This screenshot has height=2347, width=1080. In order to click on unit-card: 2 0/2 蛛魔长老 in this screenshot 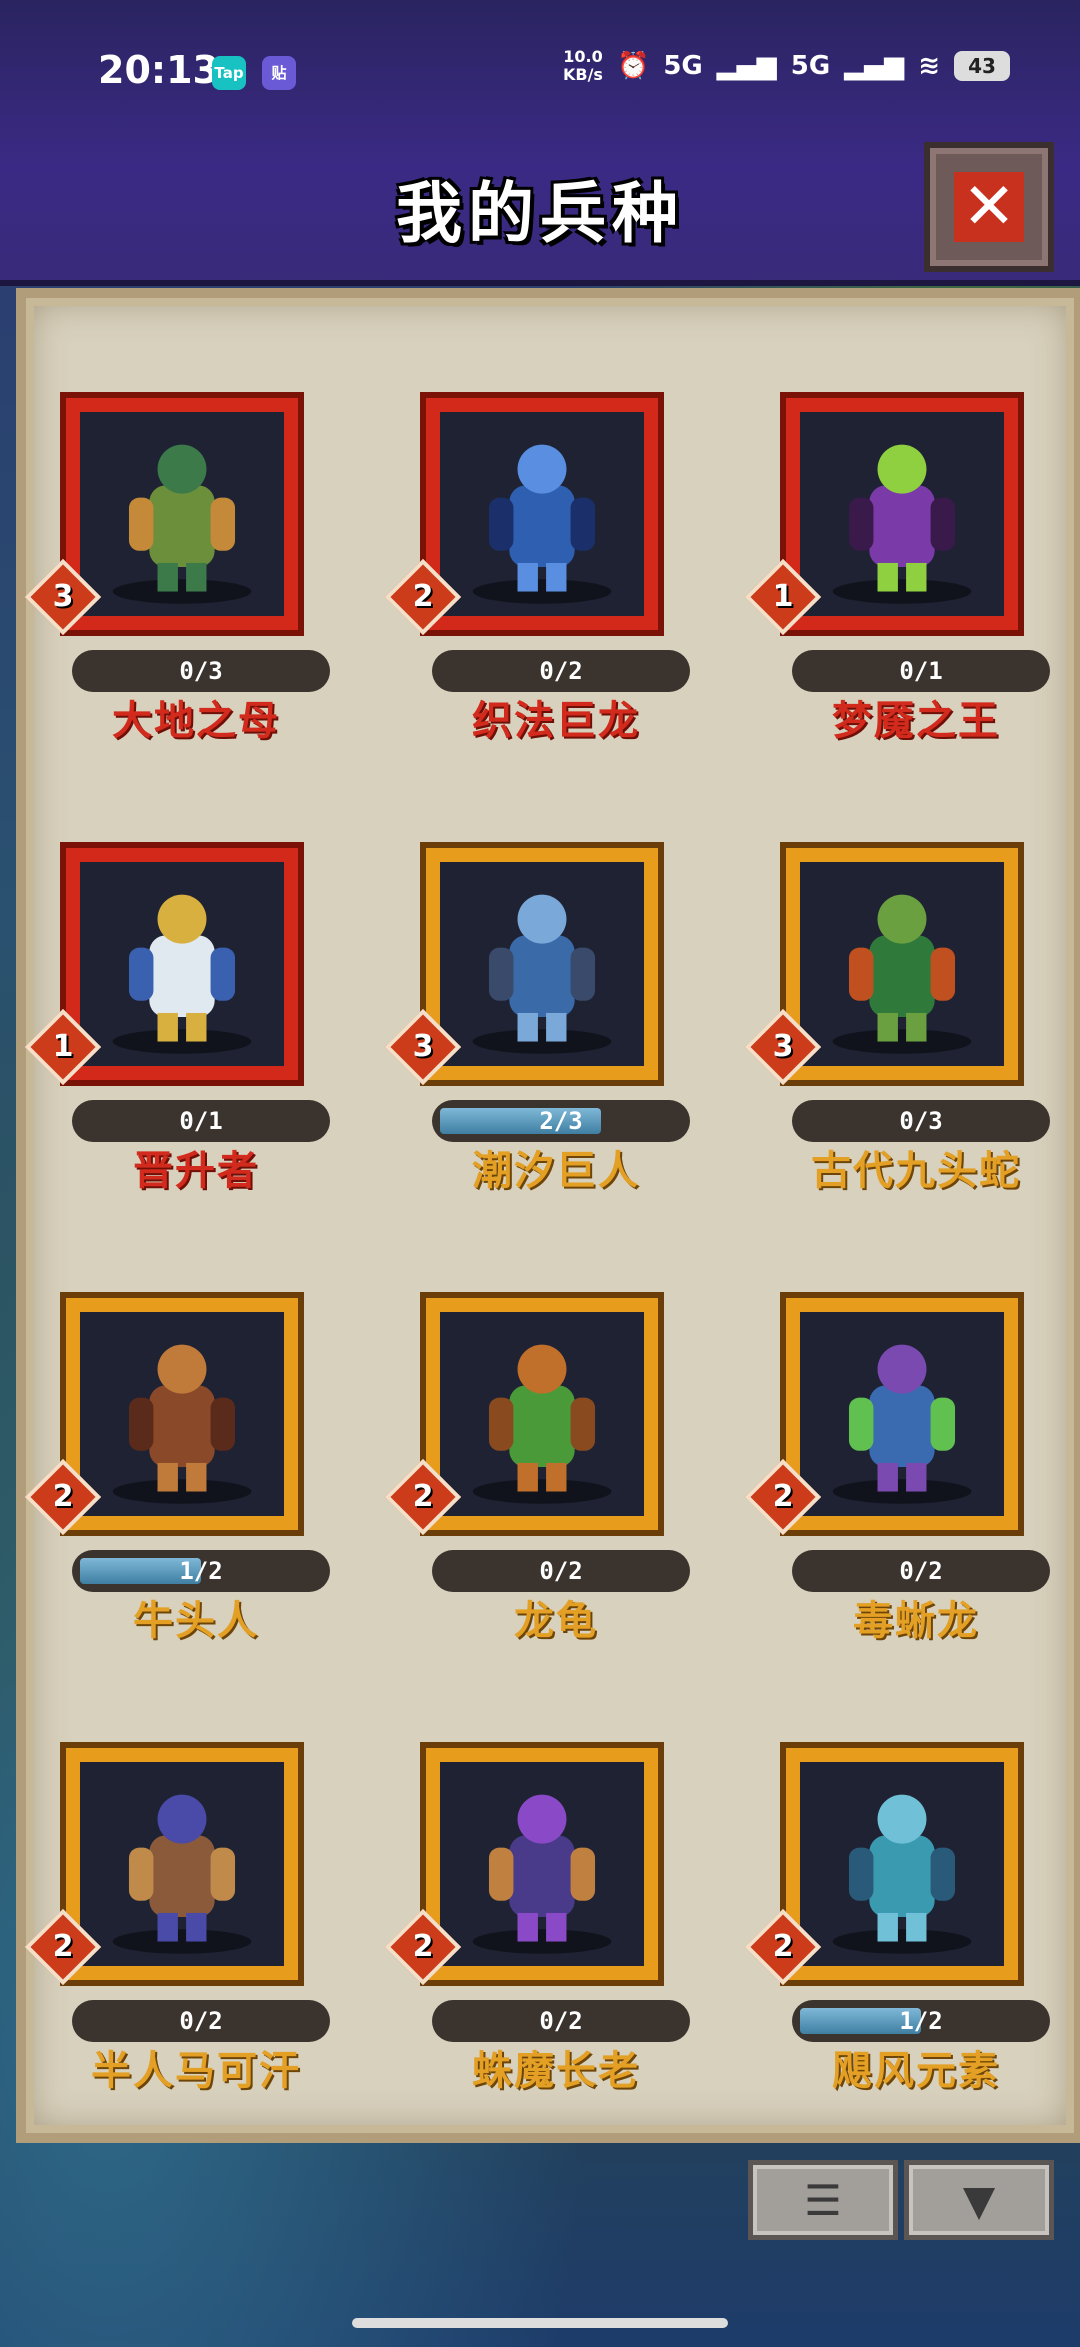, I will do `click(537, 1891)`.